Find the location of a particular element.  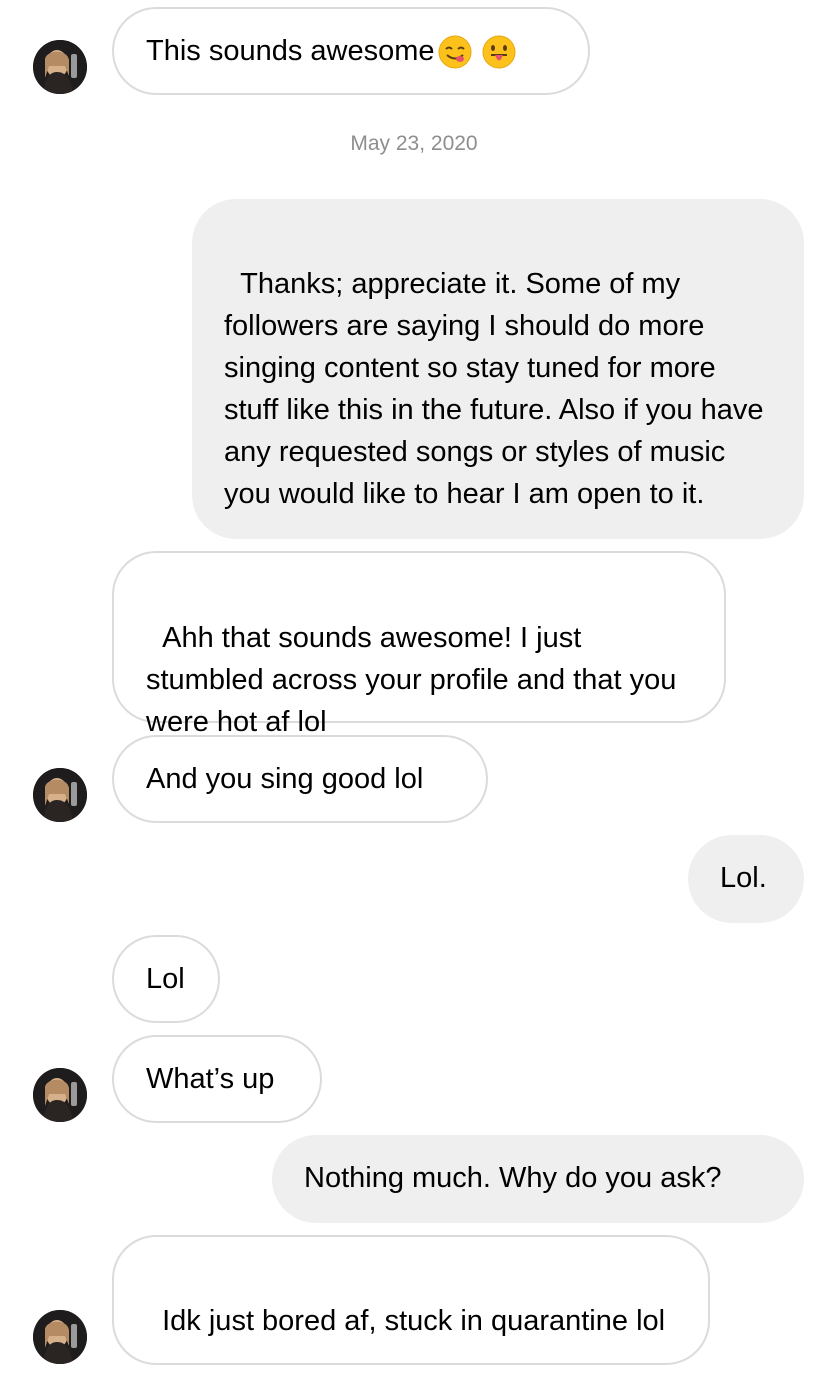

message-bubble-incoming: Lol is located at coordinates (166, 979).